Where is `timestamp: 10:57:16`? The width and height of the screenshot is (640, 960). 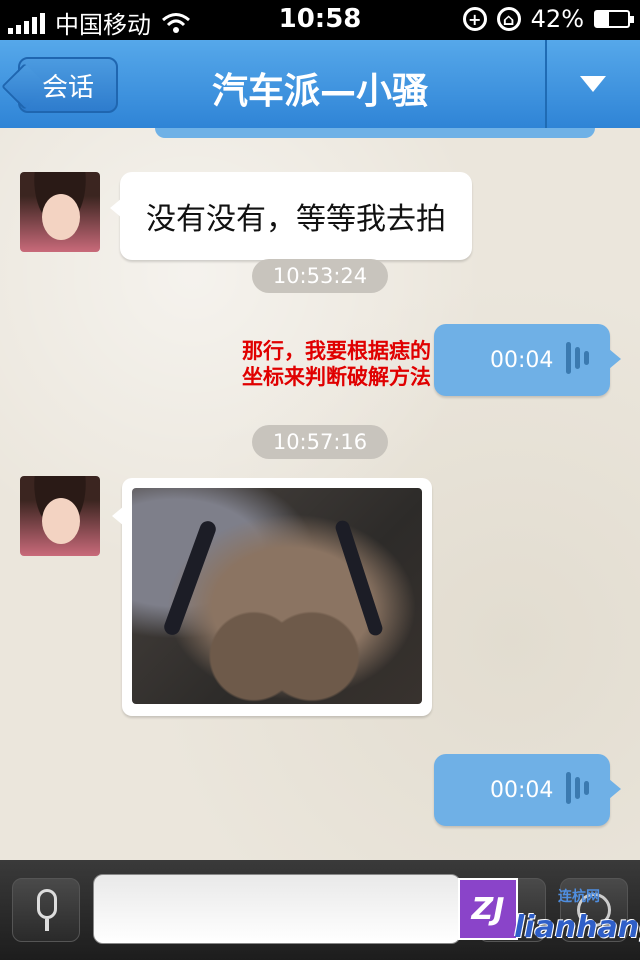
timestamp: 10:57:16 is located at coordinates (320, 442).